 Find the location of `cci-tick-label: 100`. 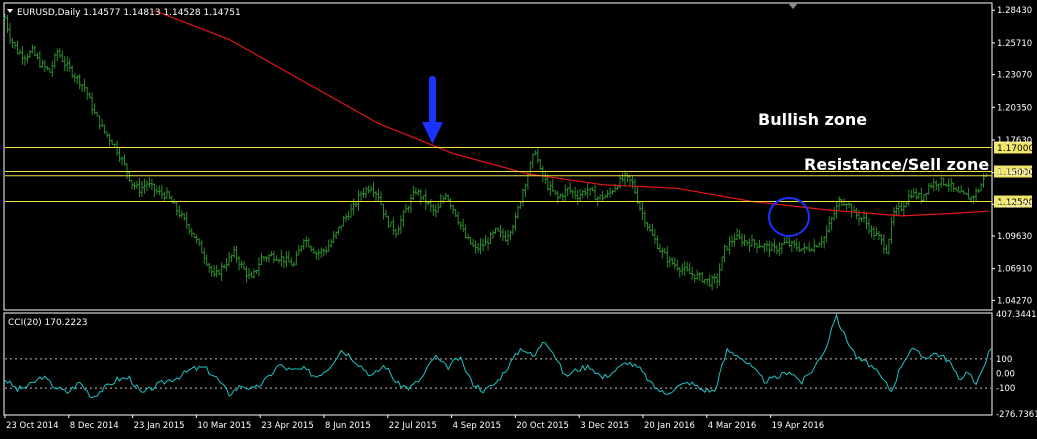

cci-tick-label: 100 is located at coordinates (1004, 360).